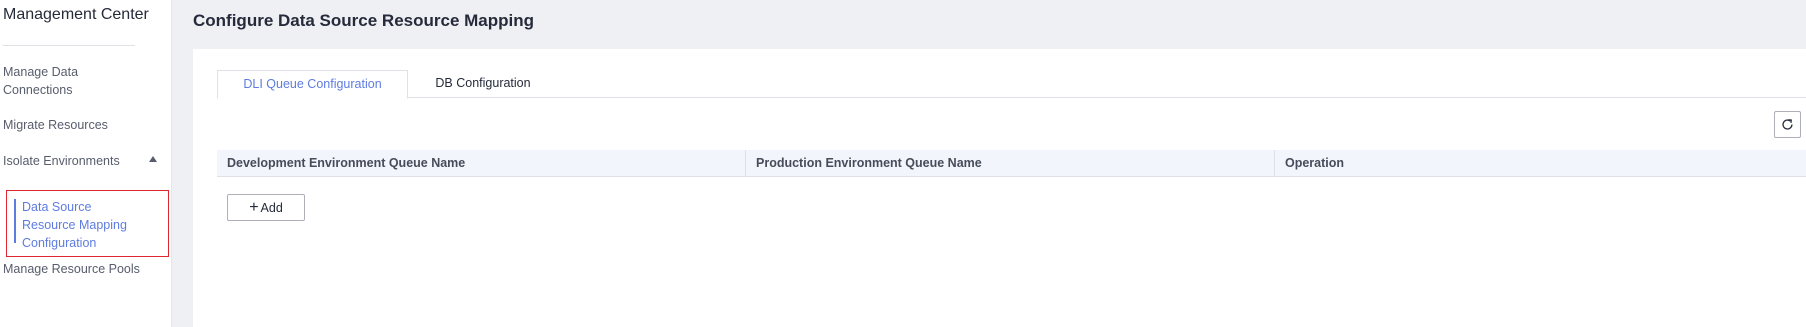 The height and width of the screenshot is (327, 1806). I want to click on add-button: + Add, so click(266, 207).